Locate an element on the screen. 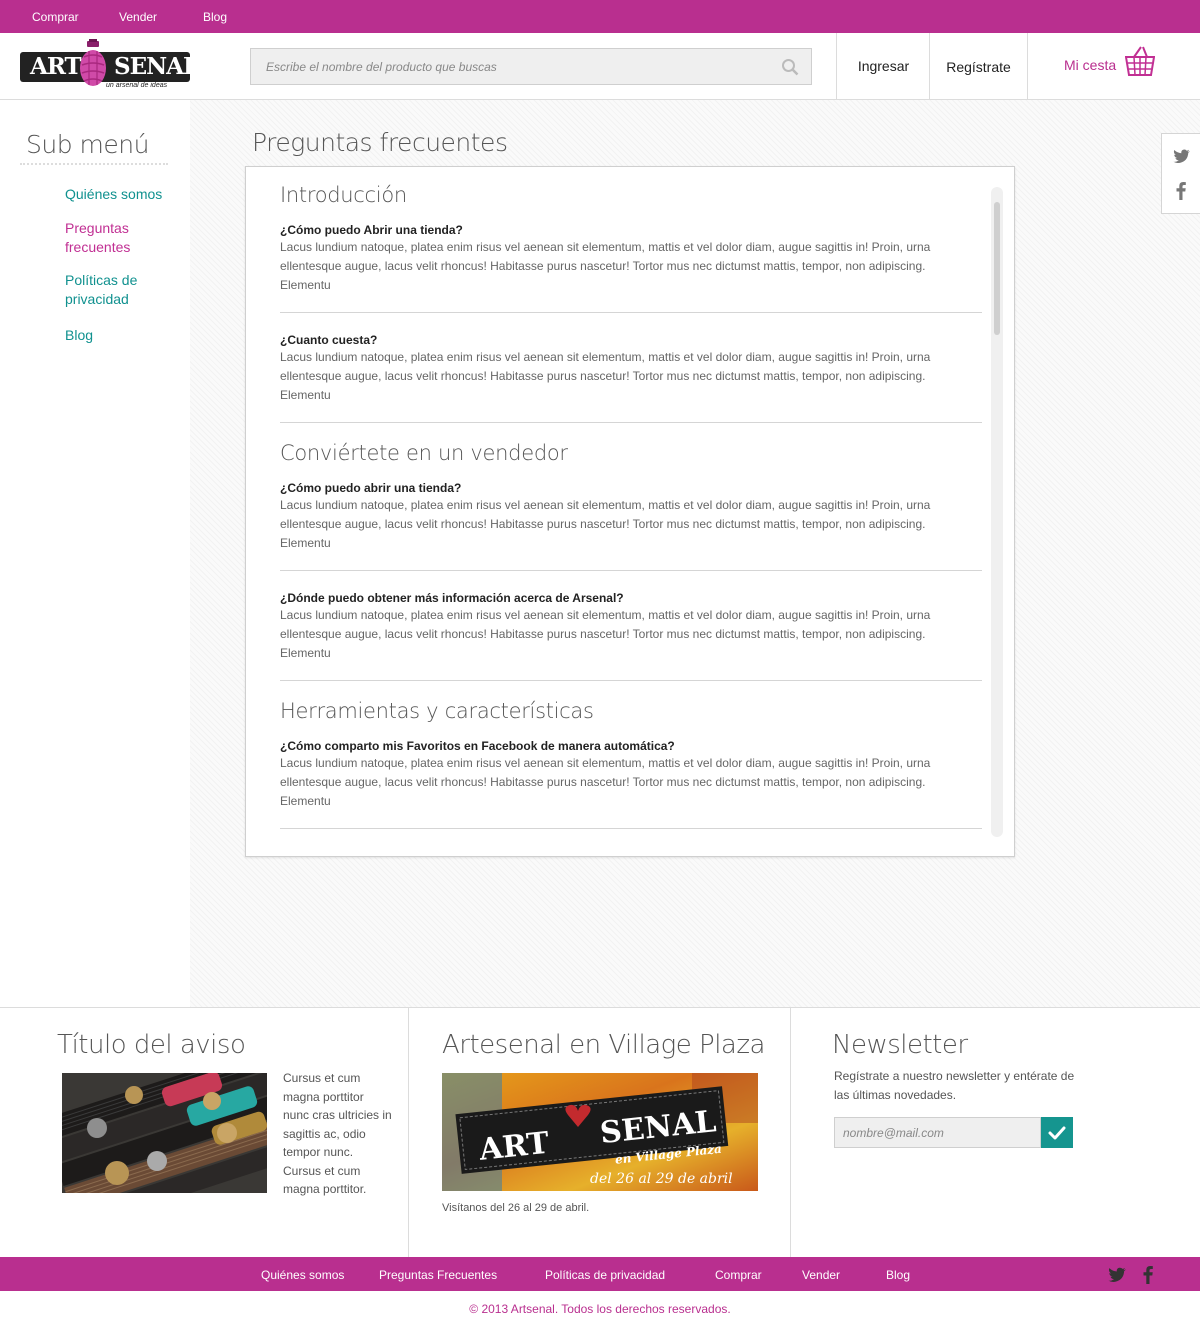 The image size is (1200, 1327). faq-question: ¿Cómo puedo abrir una tienda? is located at coordinates (370, 488).